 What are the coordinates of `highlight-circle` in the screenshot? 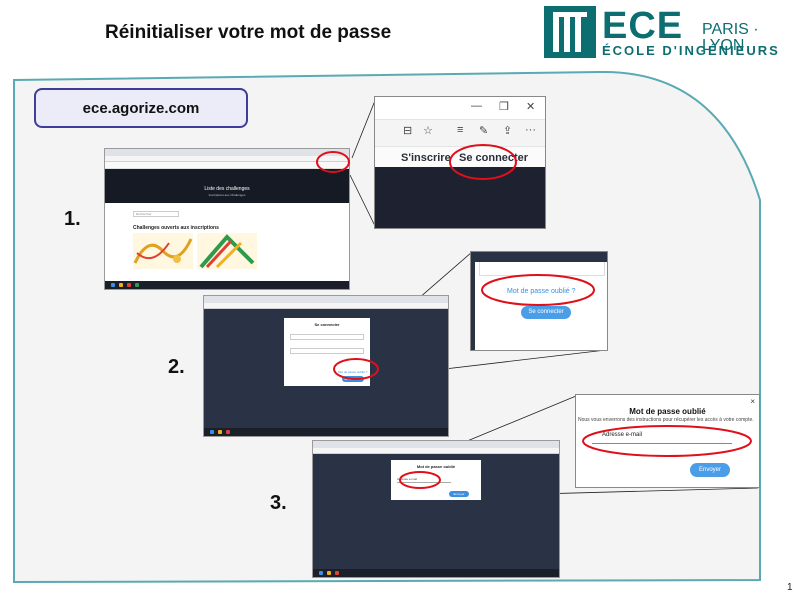 It's located at (667, 441).